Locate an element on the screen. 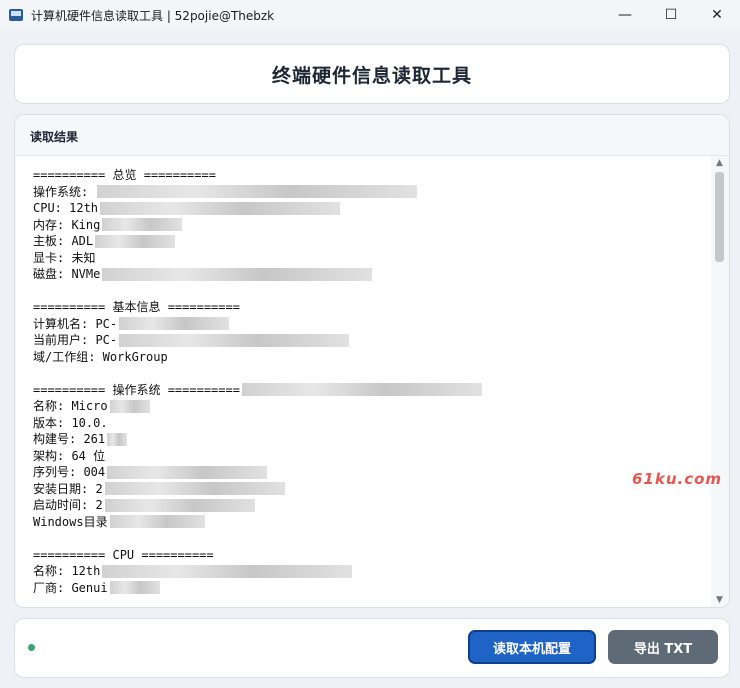 This screenshot has width=740, height=688. result-line: 架构: 64 位 is located at coordinates (257, 456).